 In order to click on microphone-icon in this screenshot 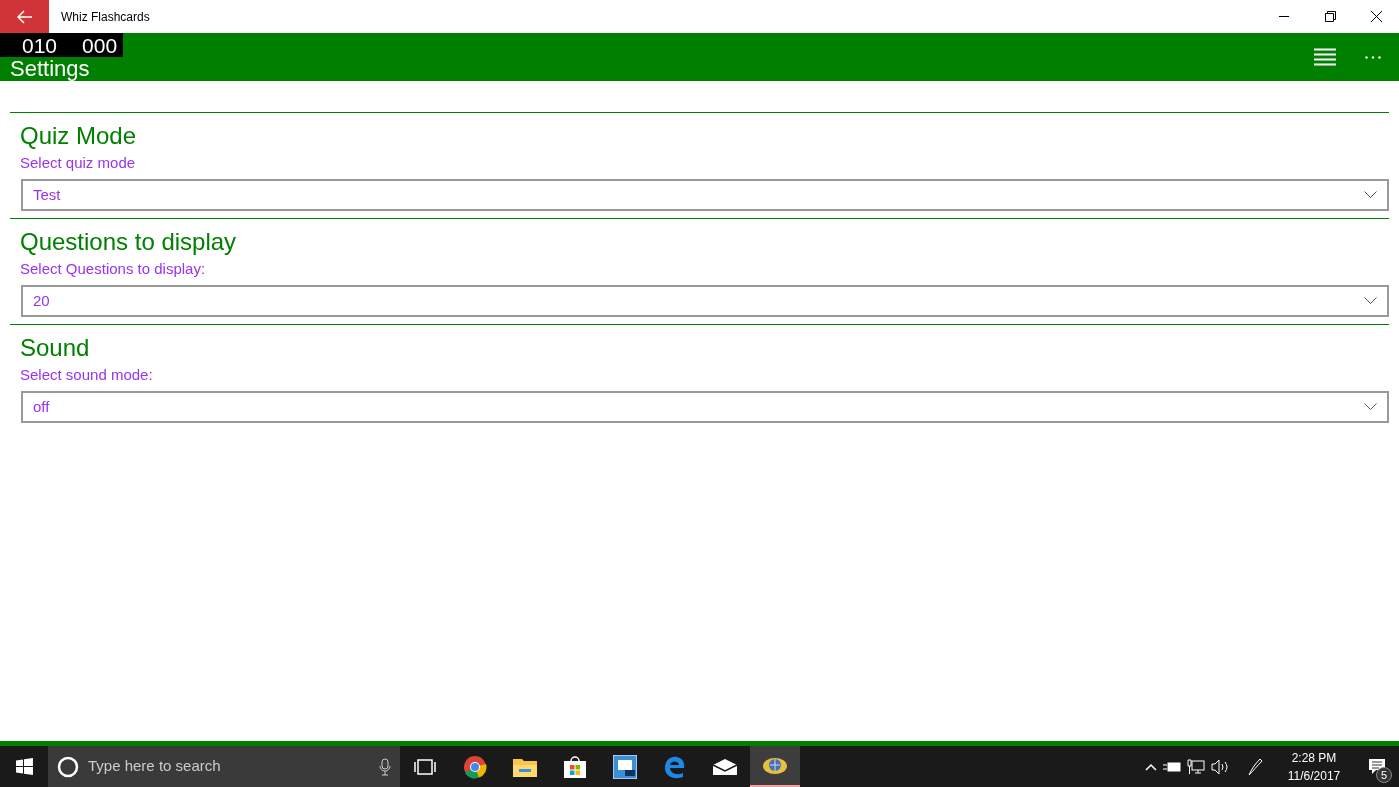, I will do `click(385, 766)`.